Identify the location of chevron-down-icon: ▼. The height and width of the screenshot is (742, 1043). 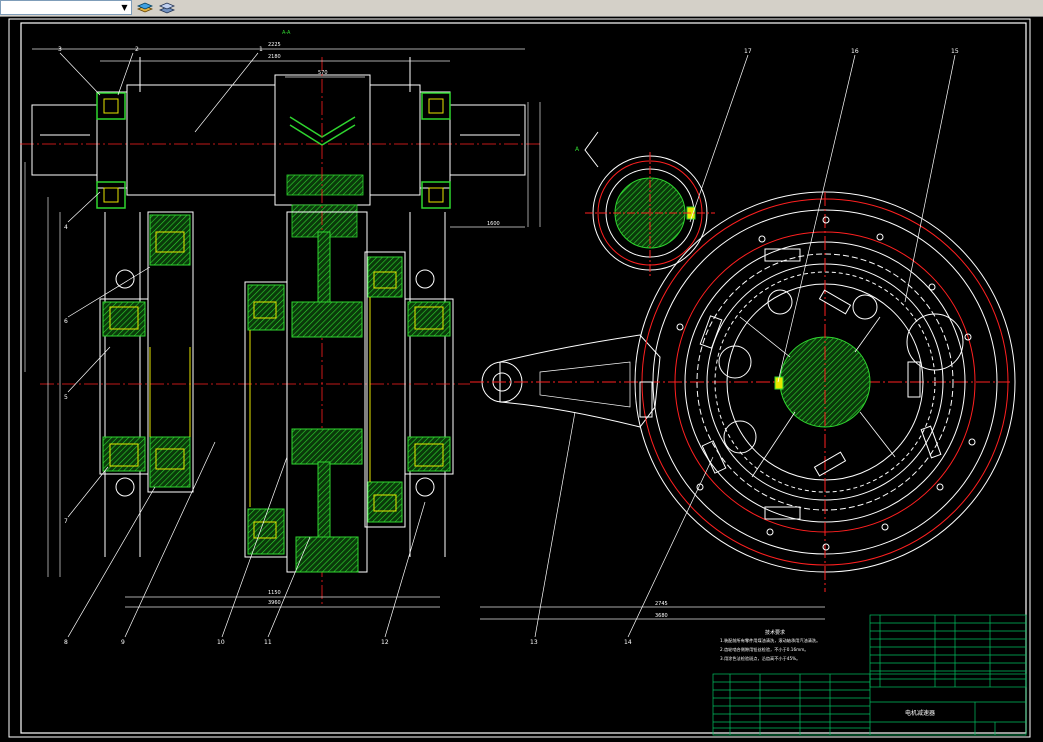
(124, 7).